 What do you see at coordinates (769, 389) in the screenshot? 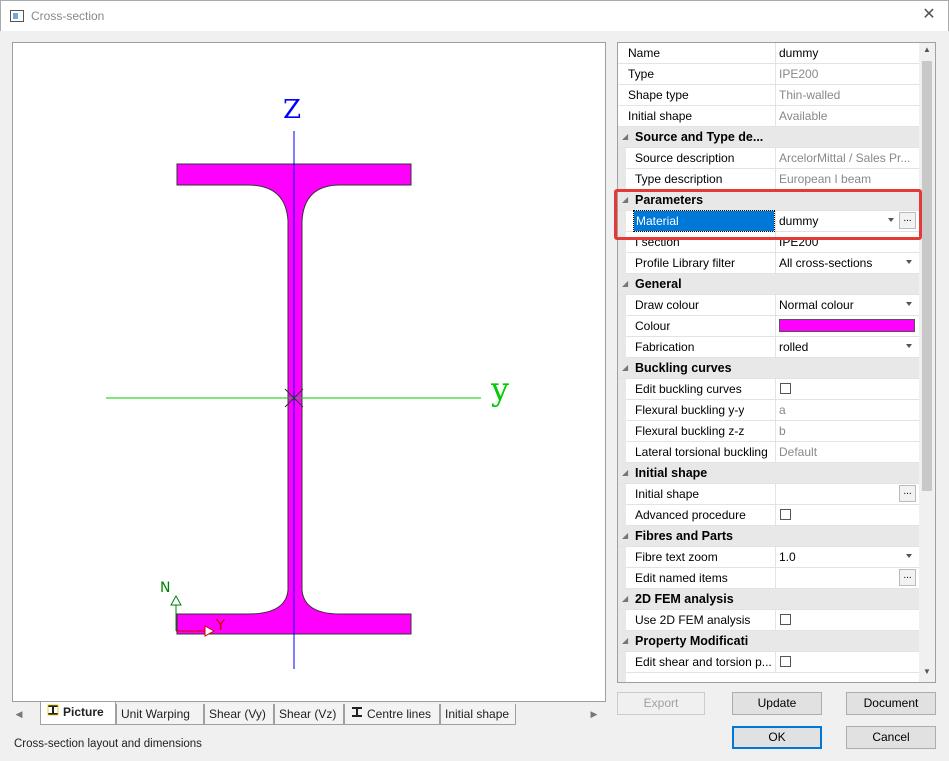
I see `prop-row-edit-buckling: Edit buckling curves` at bounding box center [769, 389].